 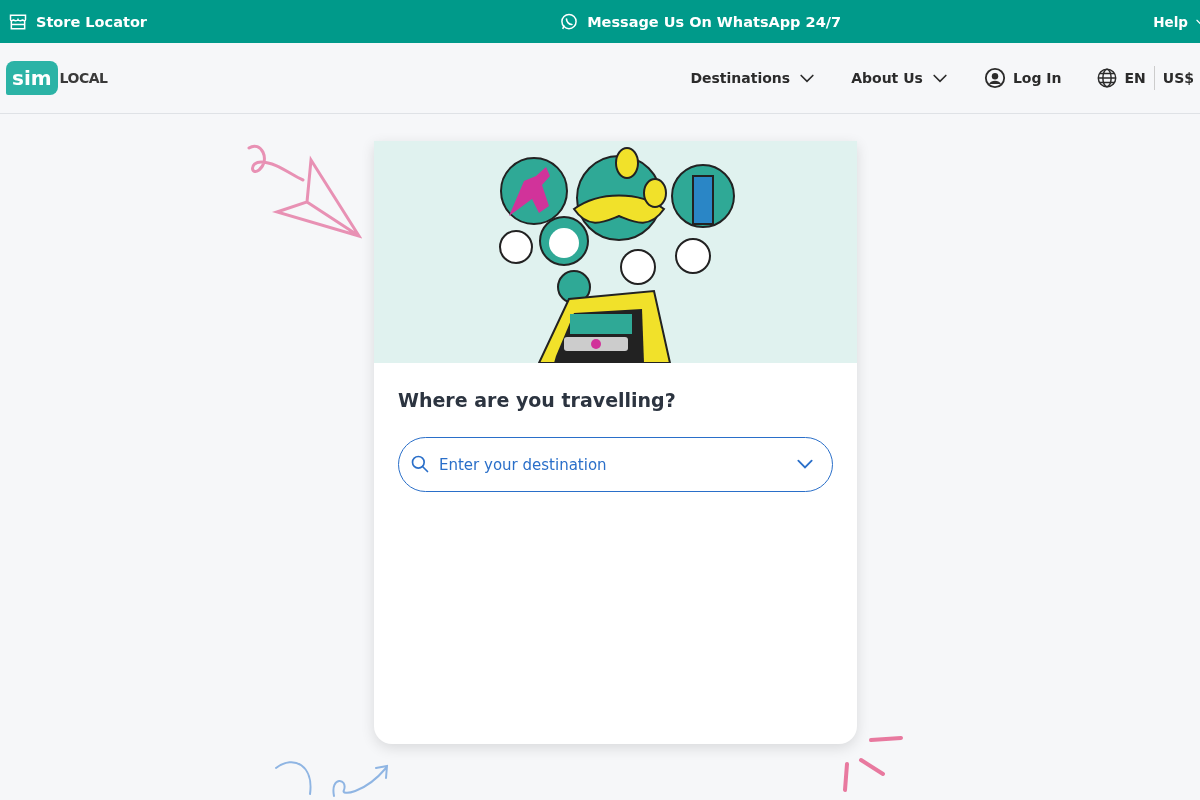 I want to click on sparkle-doodle, so click(x=873, y=764).